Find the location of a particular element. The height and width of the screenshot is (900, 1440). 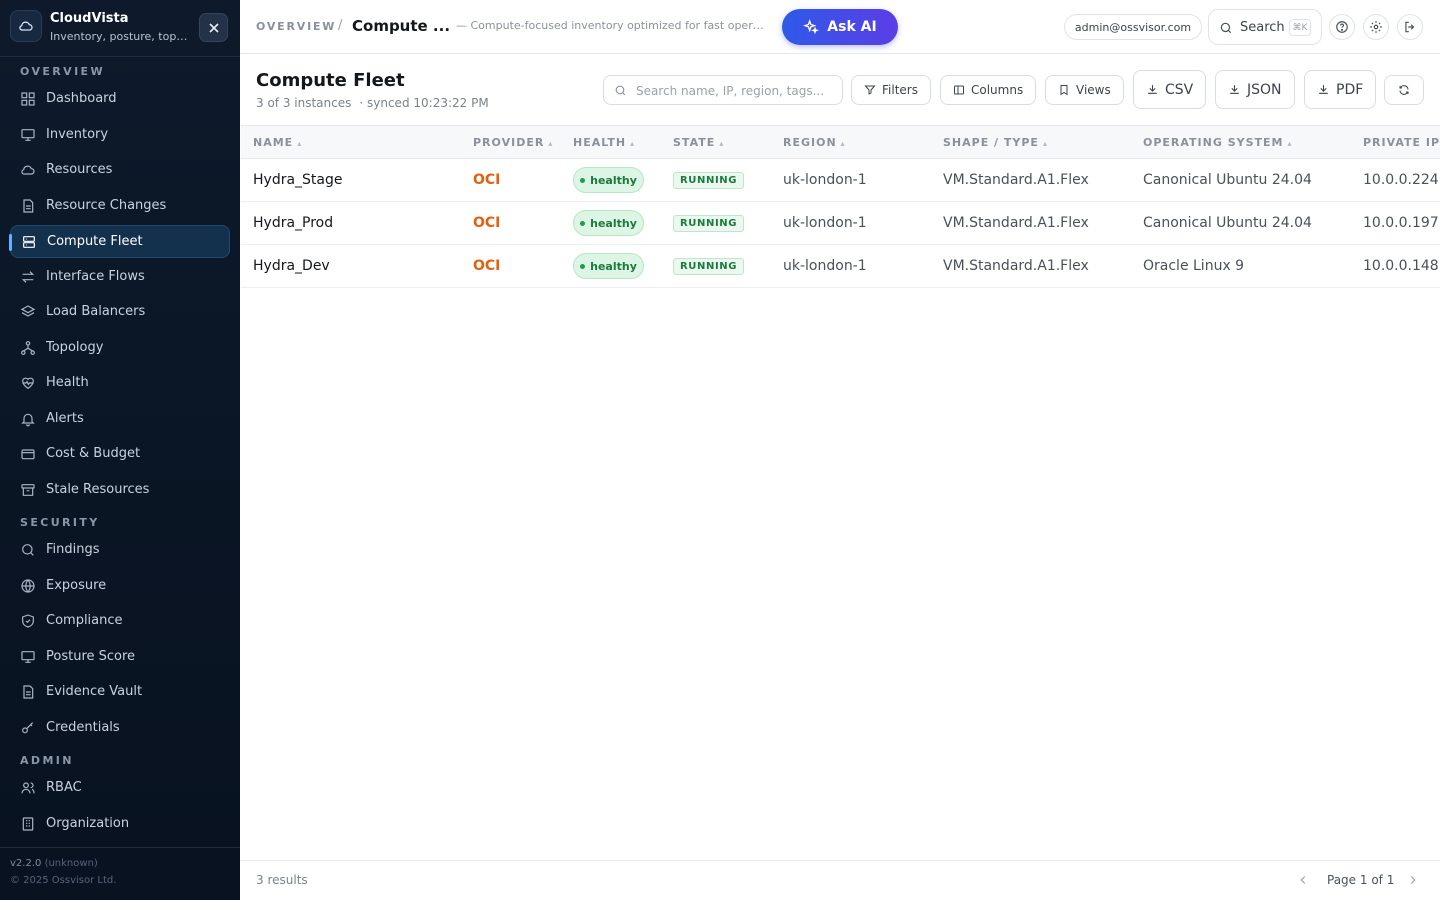

column-header-shape-type: SHAPE / TYPE ▴︎ is located at coordinates (995, 142).